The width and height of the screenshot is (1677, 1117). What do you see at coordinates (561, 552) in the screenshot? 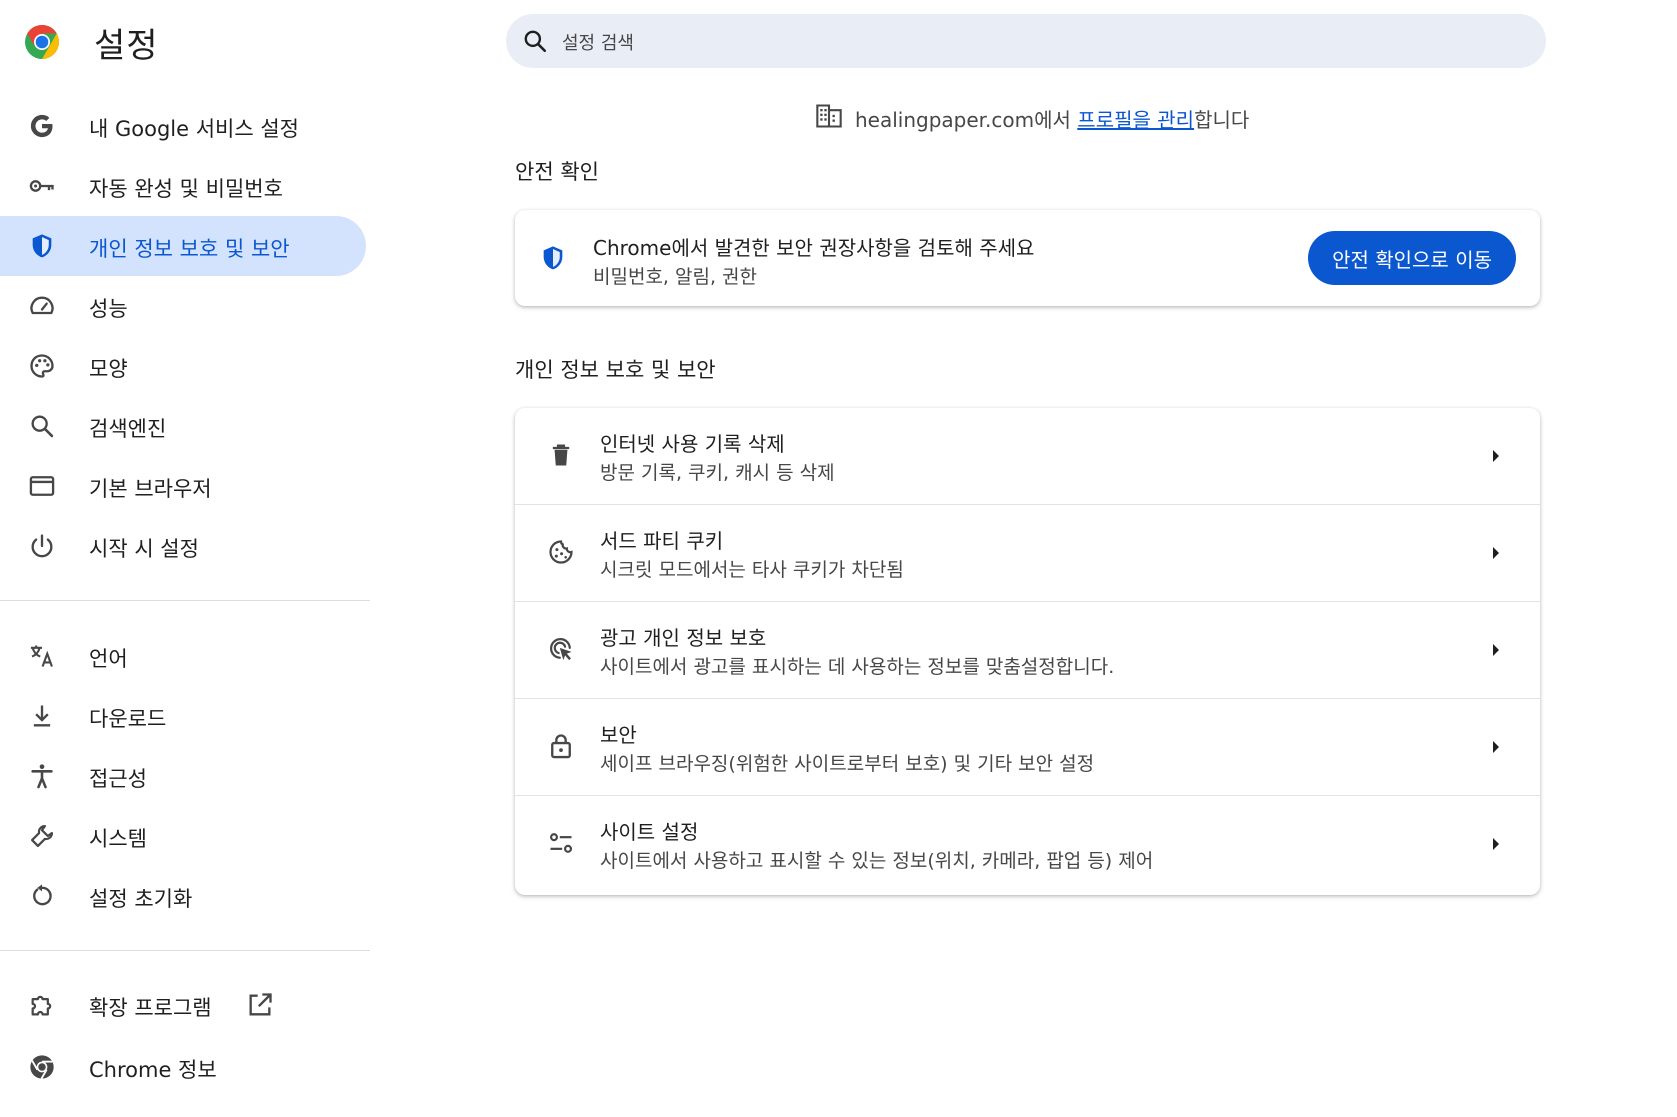
I see `cookie-icon` at bounding box center [561, 552].